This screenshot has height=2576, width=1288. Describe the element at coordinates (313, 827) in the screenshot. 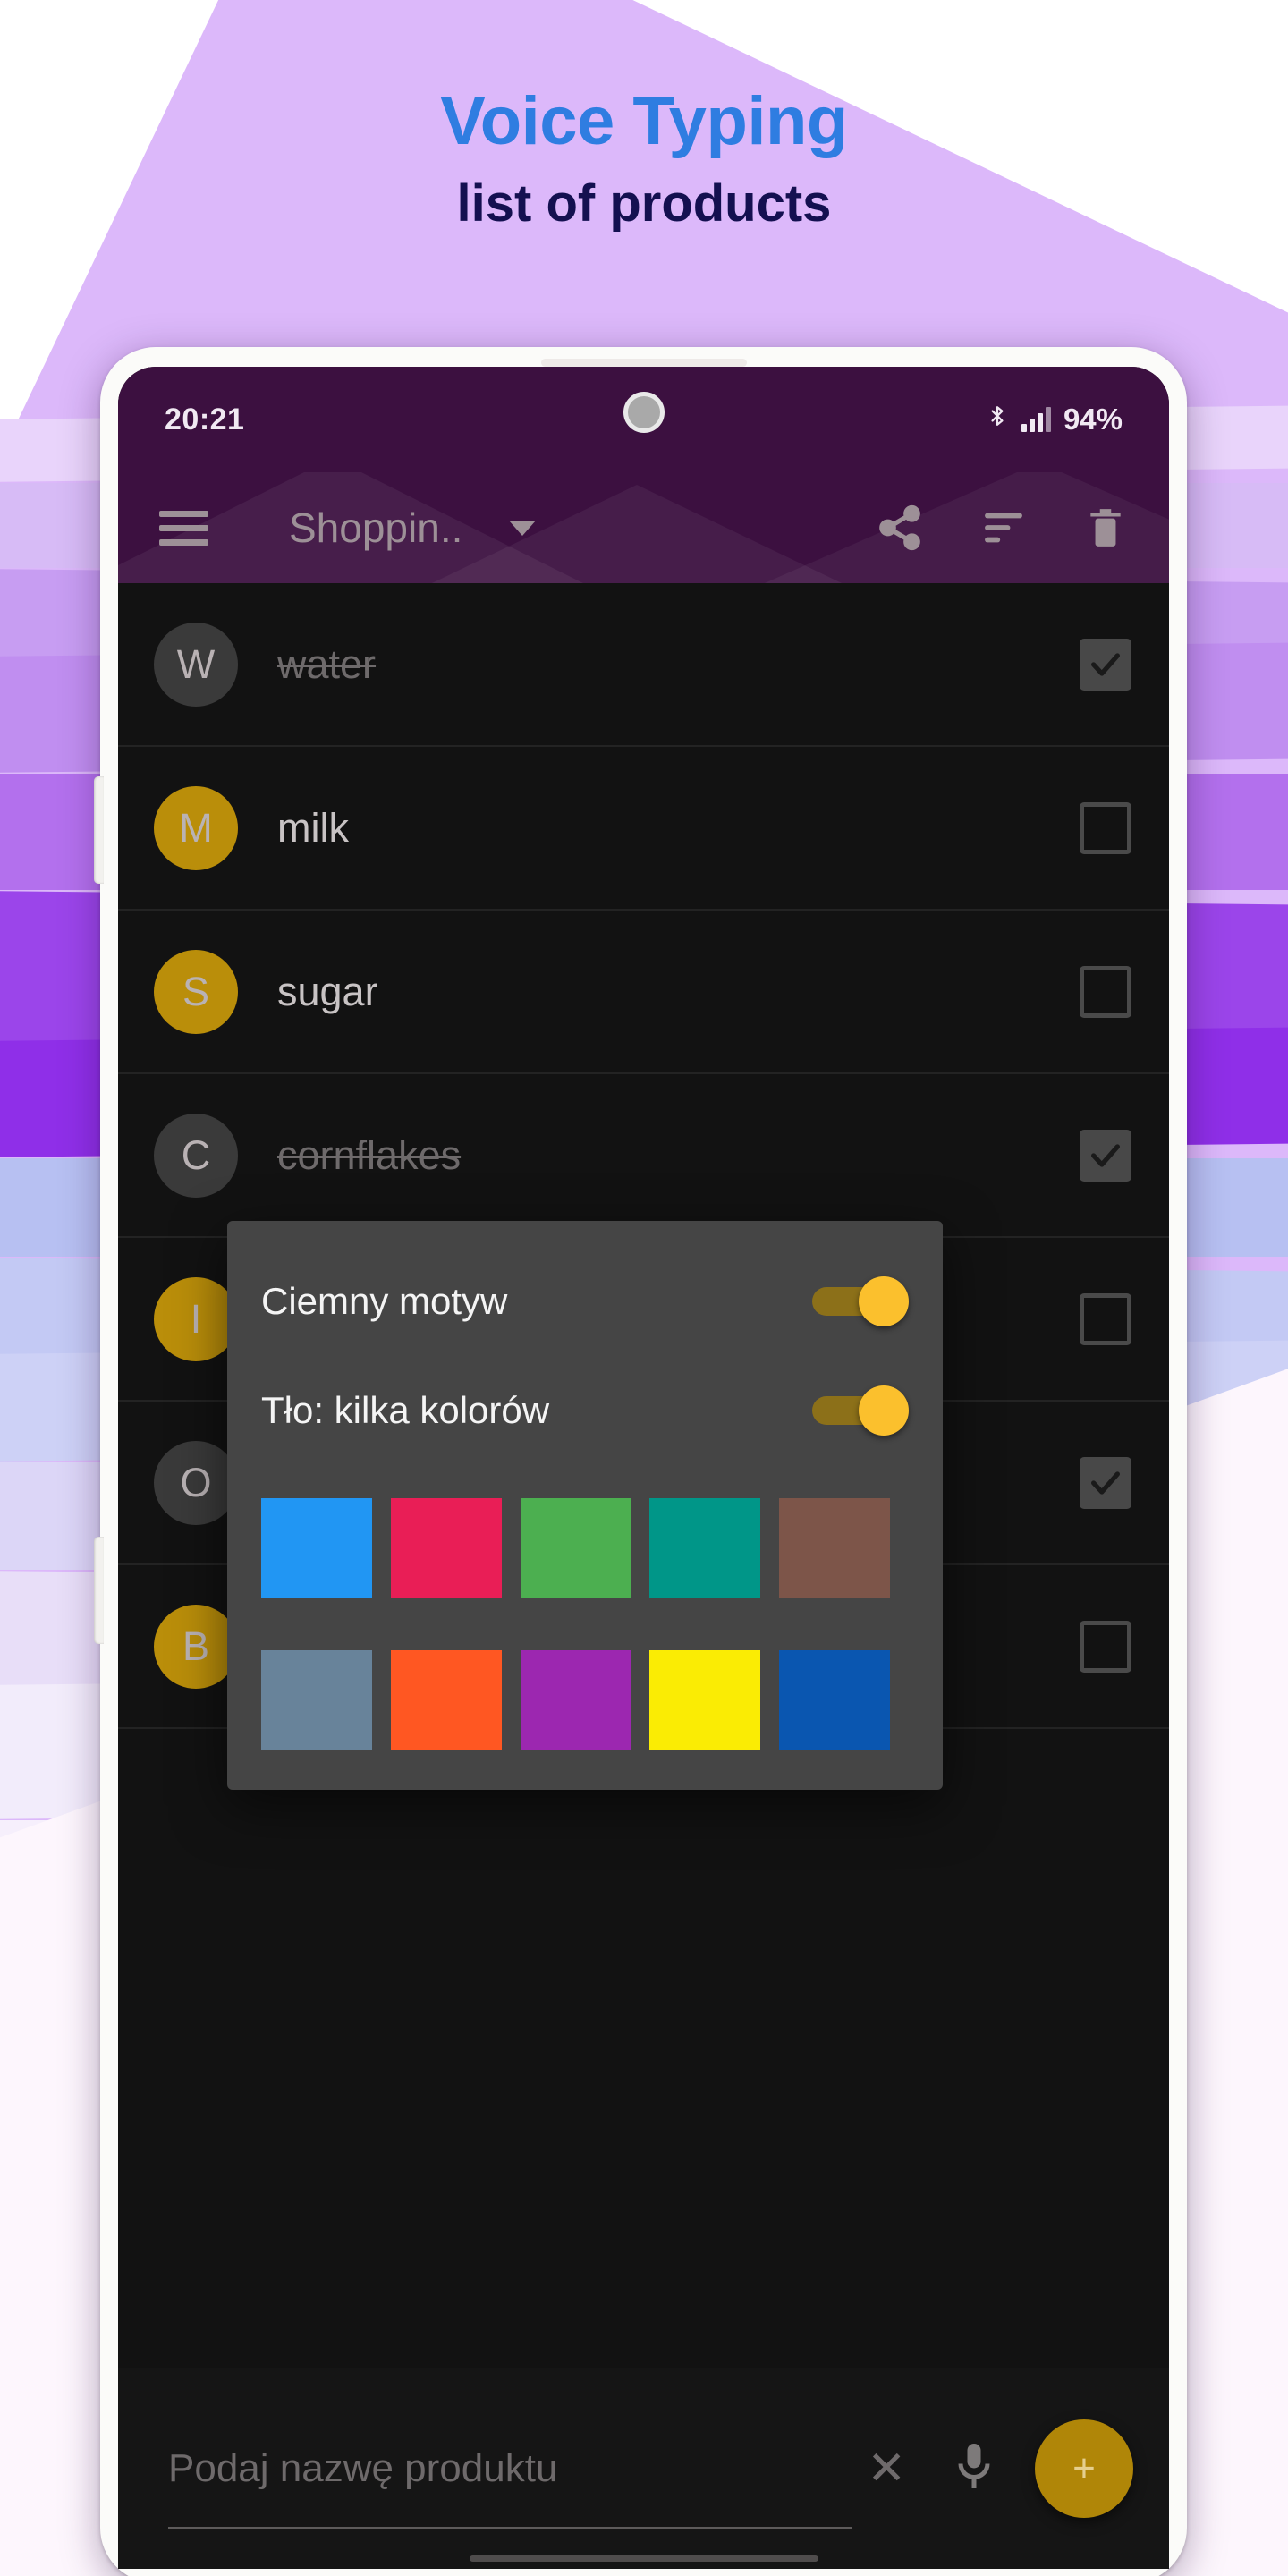

I see `list-item-label: milk` at that location.